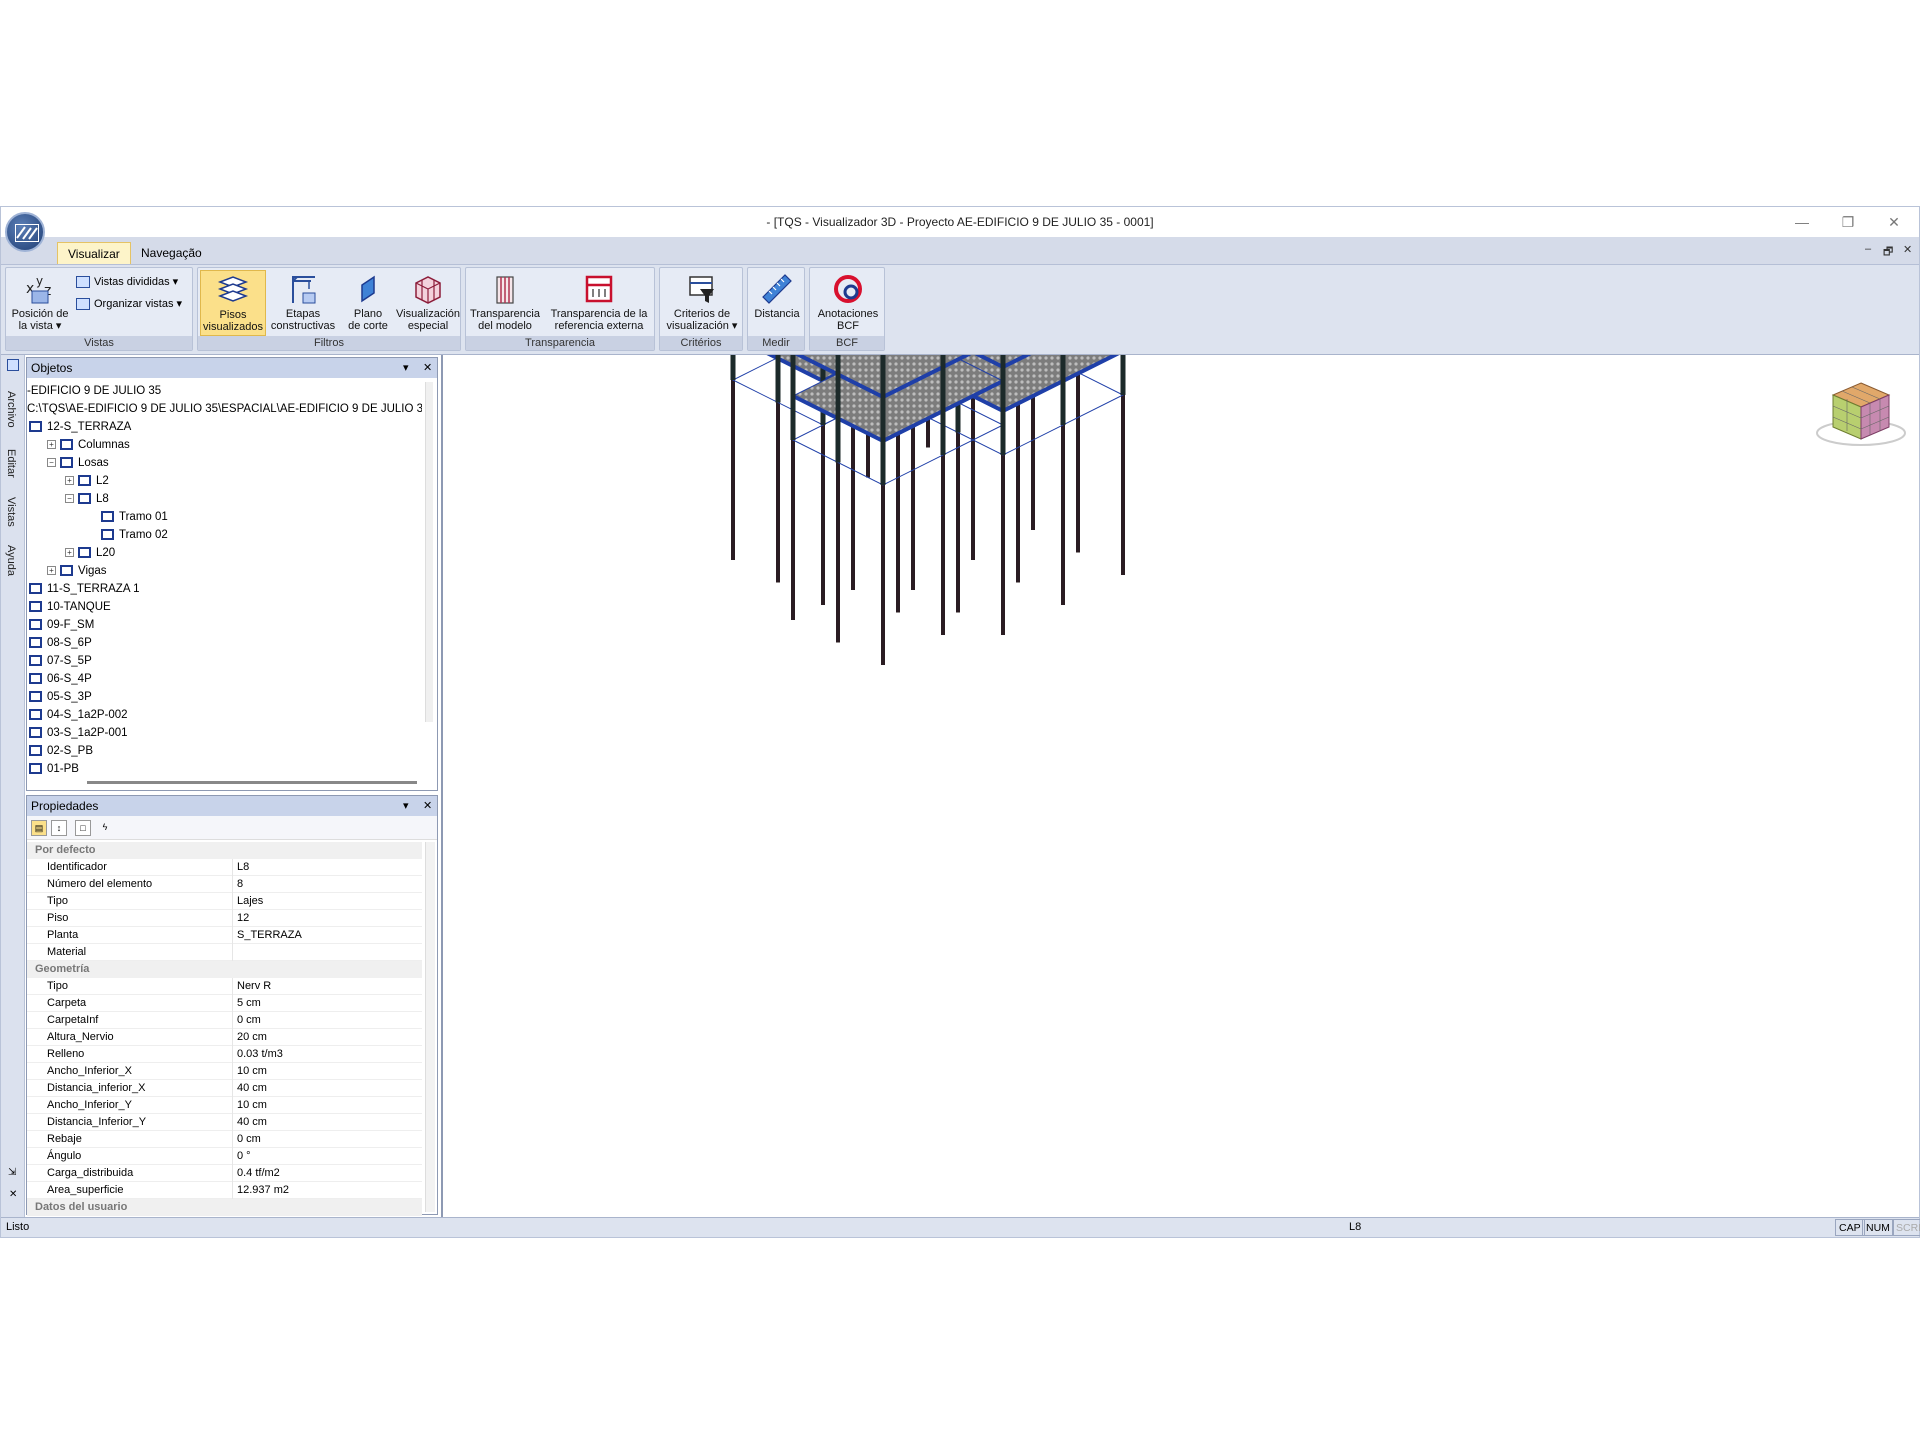 This screenshot has width=1920, height=1440. I want to click on tree-node: 09-F_SM, so click(61, 625).